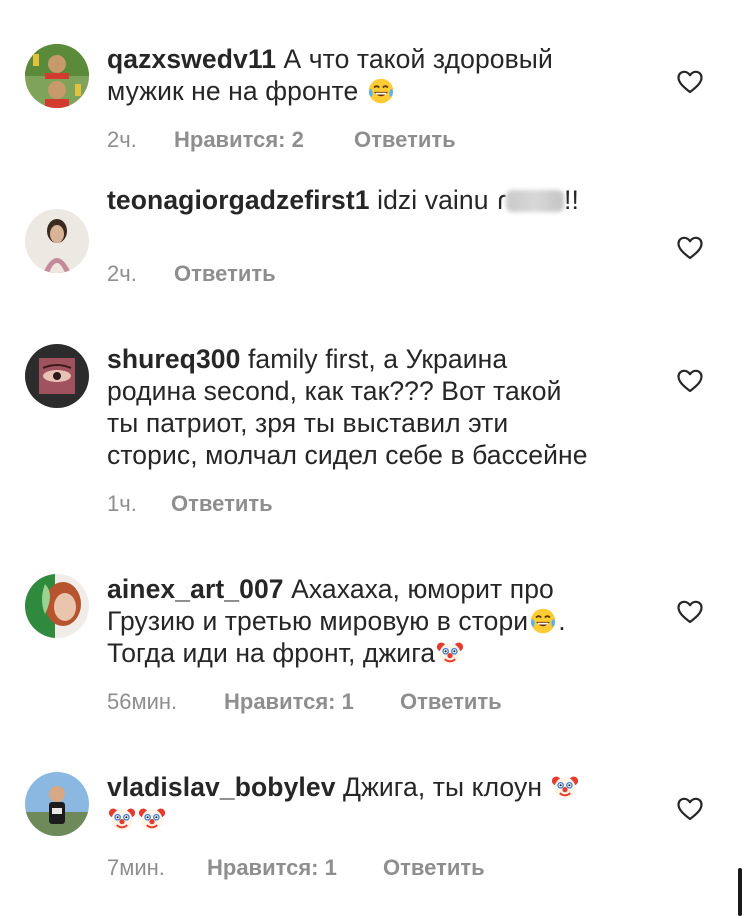 The image size is (750, 916). What do you see at coordinates (418, 59) in the screenshot?
I see `comment-body: А что такой здоровый` at bounding box center [418, 59].